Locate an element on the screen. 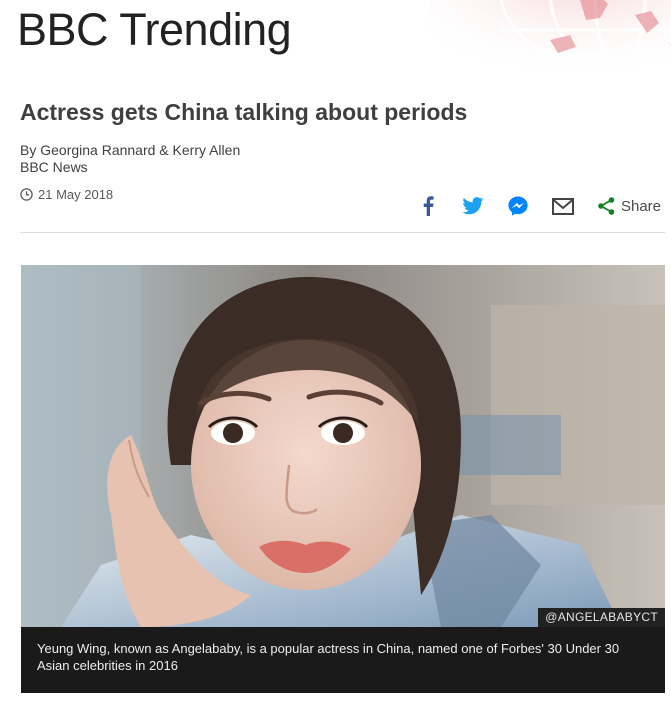  share-icon is located at coordinates (606, 206).